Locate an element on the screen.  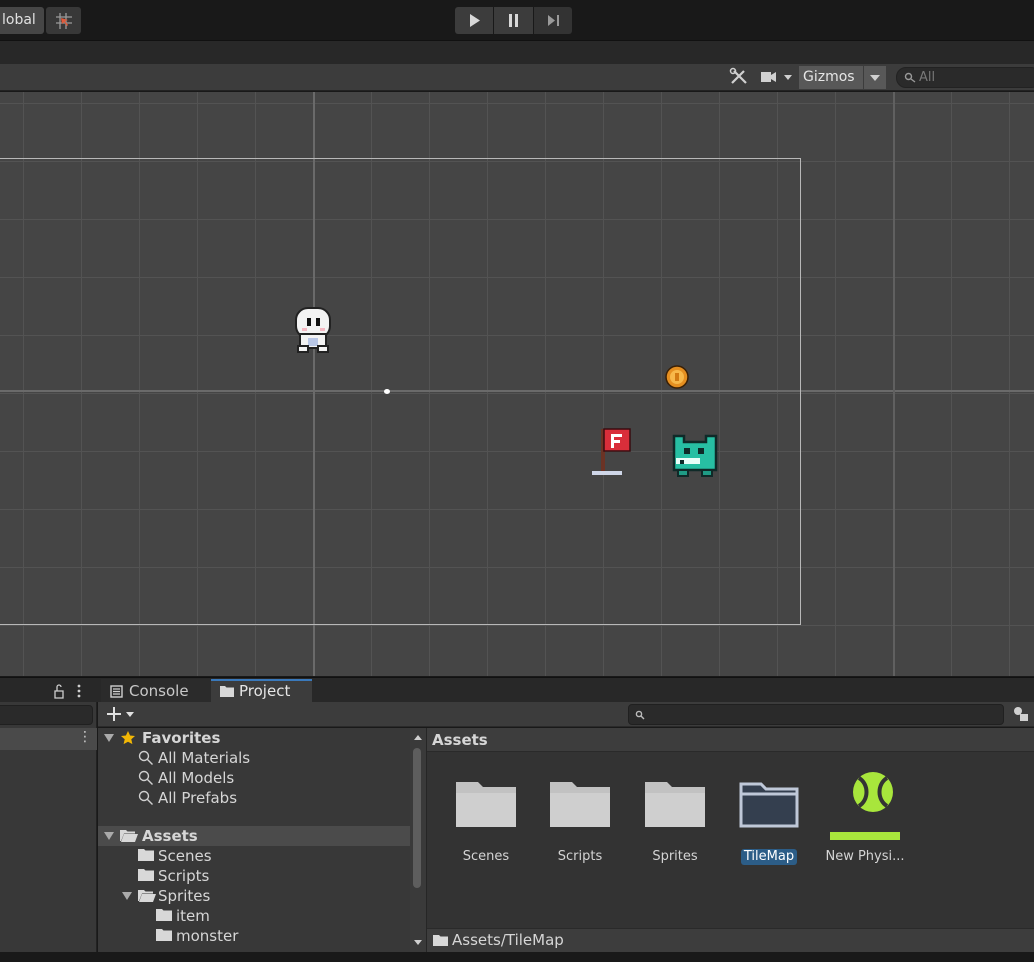
tree-folder: Scenes is located at coordinates (254, 856).